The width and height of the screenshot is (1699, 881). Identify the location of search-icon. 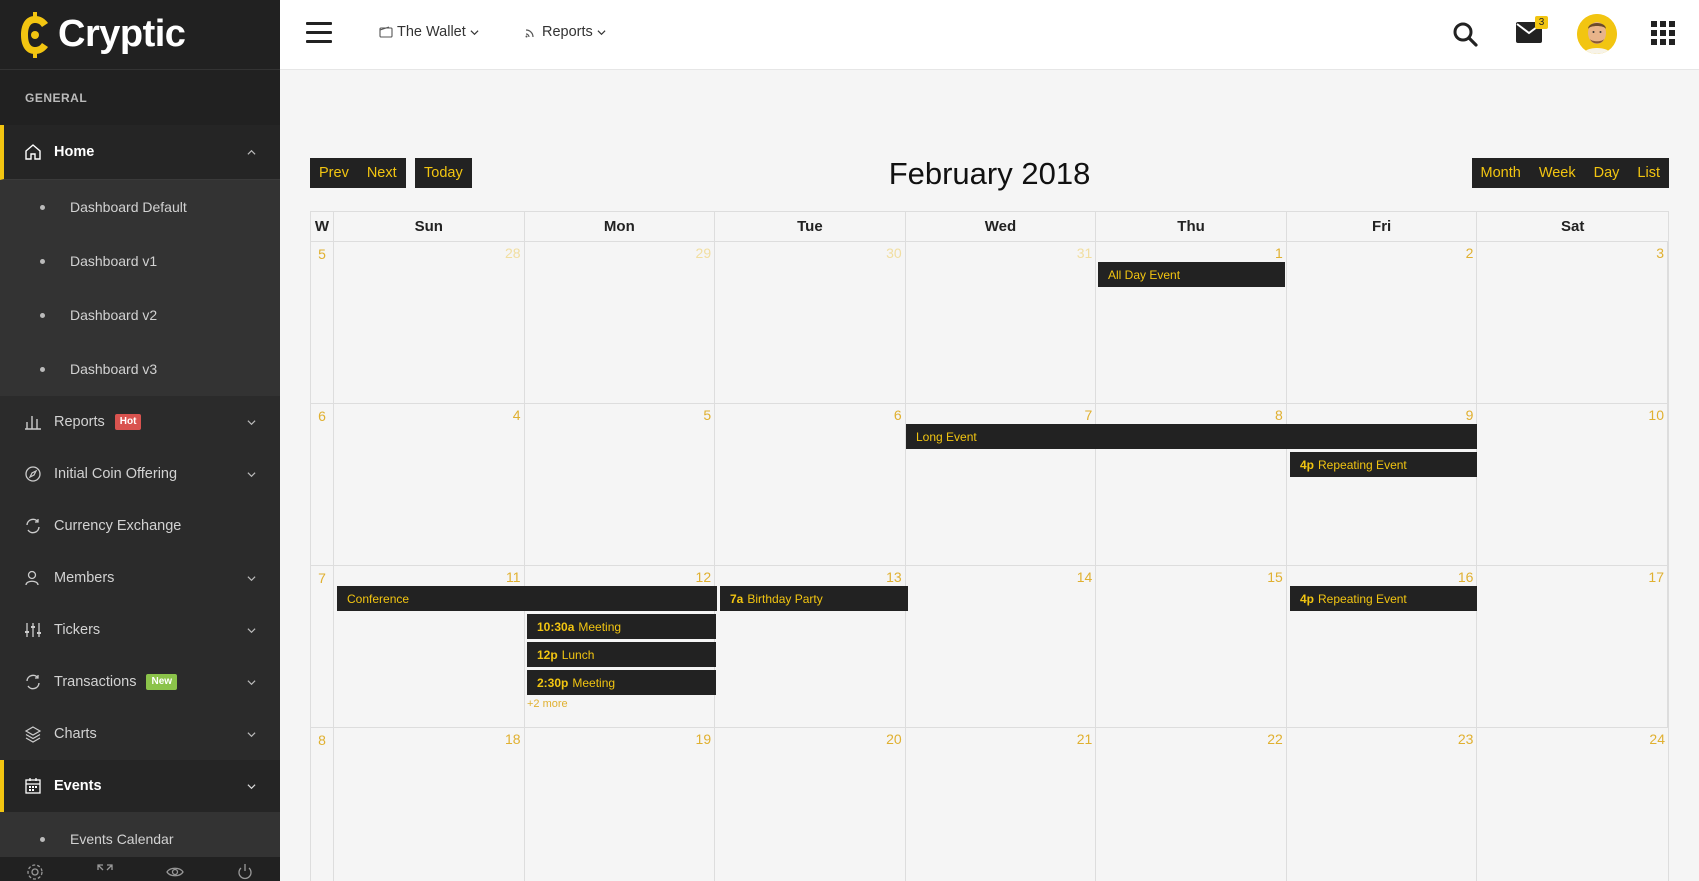
(1465, 36).